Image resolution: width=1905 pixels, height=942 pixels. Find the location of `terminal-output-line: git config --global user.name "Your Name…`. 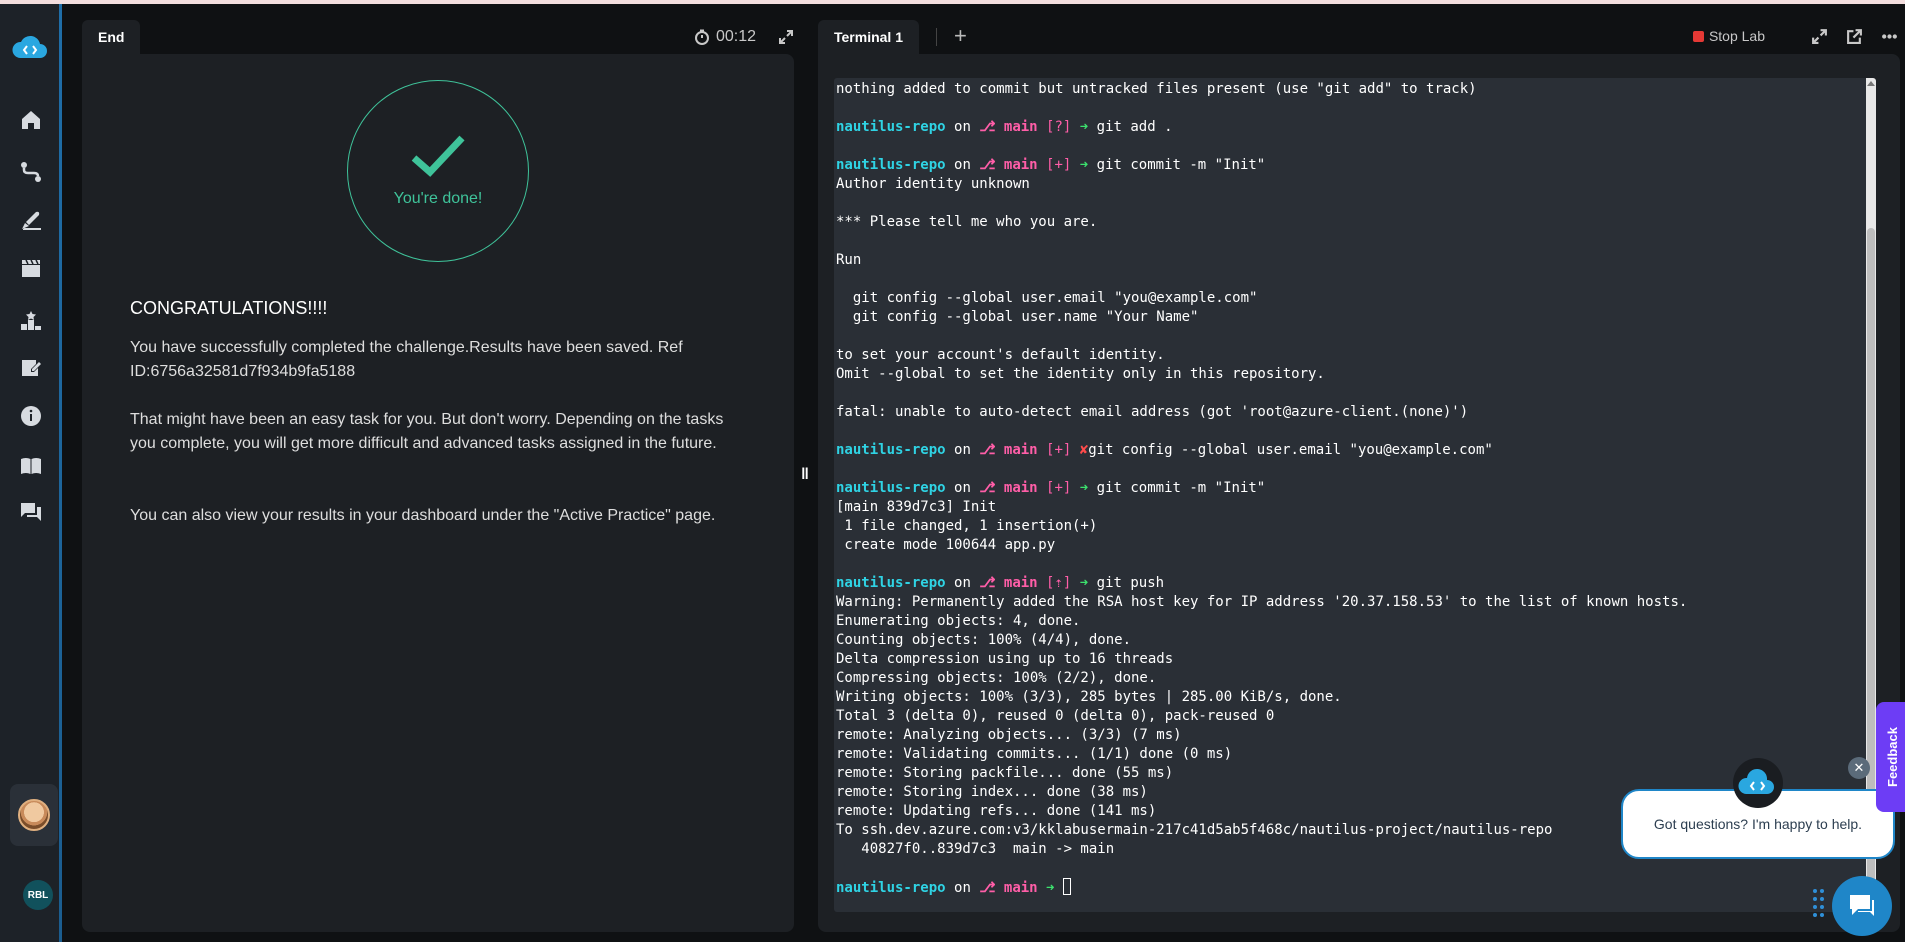

terminal-output-line: git config --global user.name "Your Name… is located at coordinates (1017, 317).